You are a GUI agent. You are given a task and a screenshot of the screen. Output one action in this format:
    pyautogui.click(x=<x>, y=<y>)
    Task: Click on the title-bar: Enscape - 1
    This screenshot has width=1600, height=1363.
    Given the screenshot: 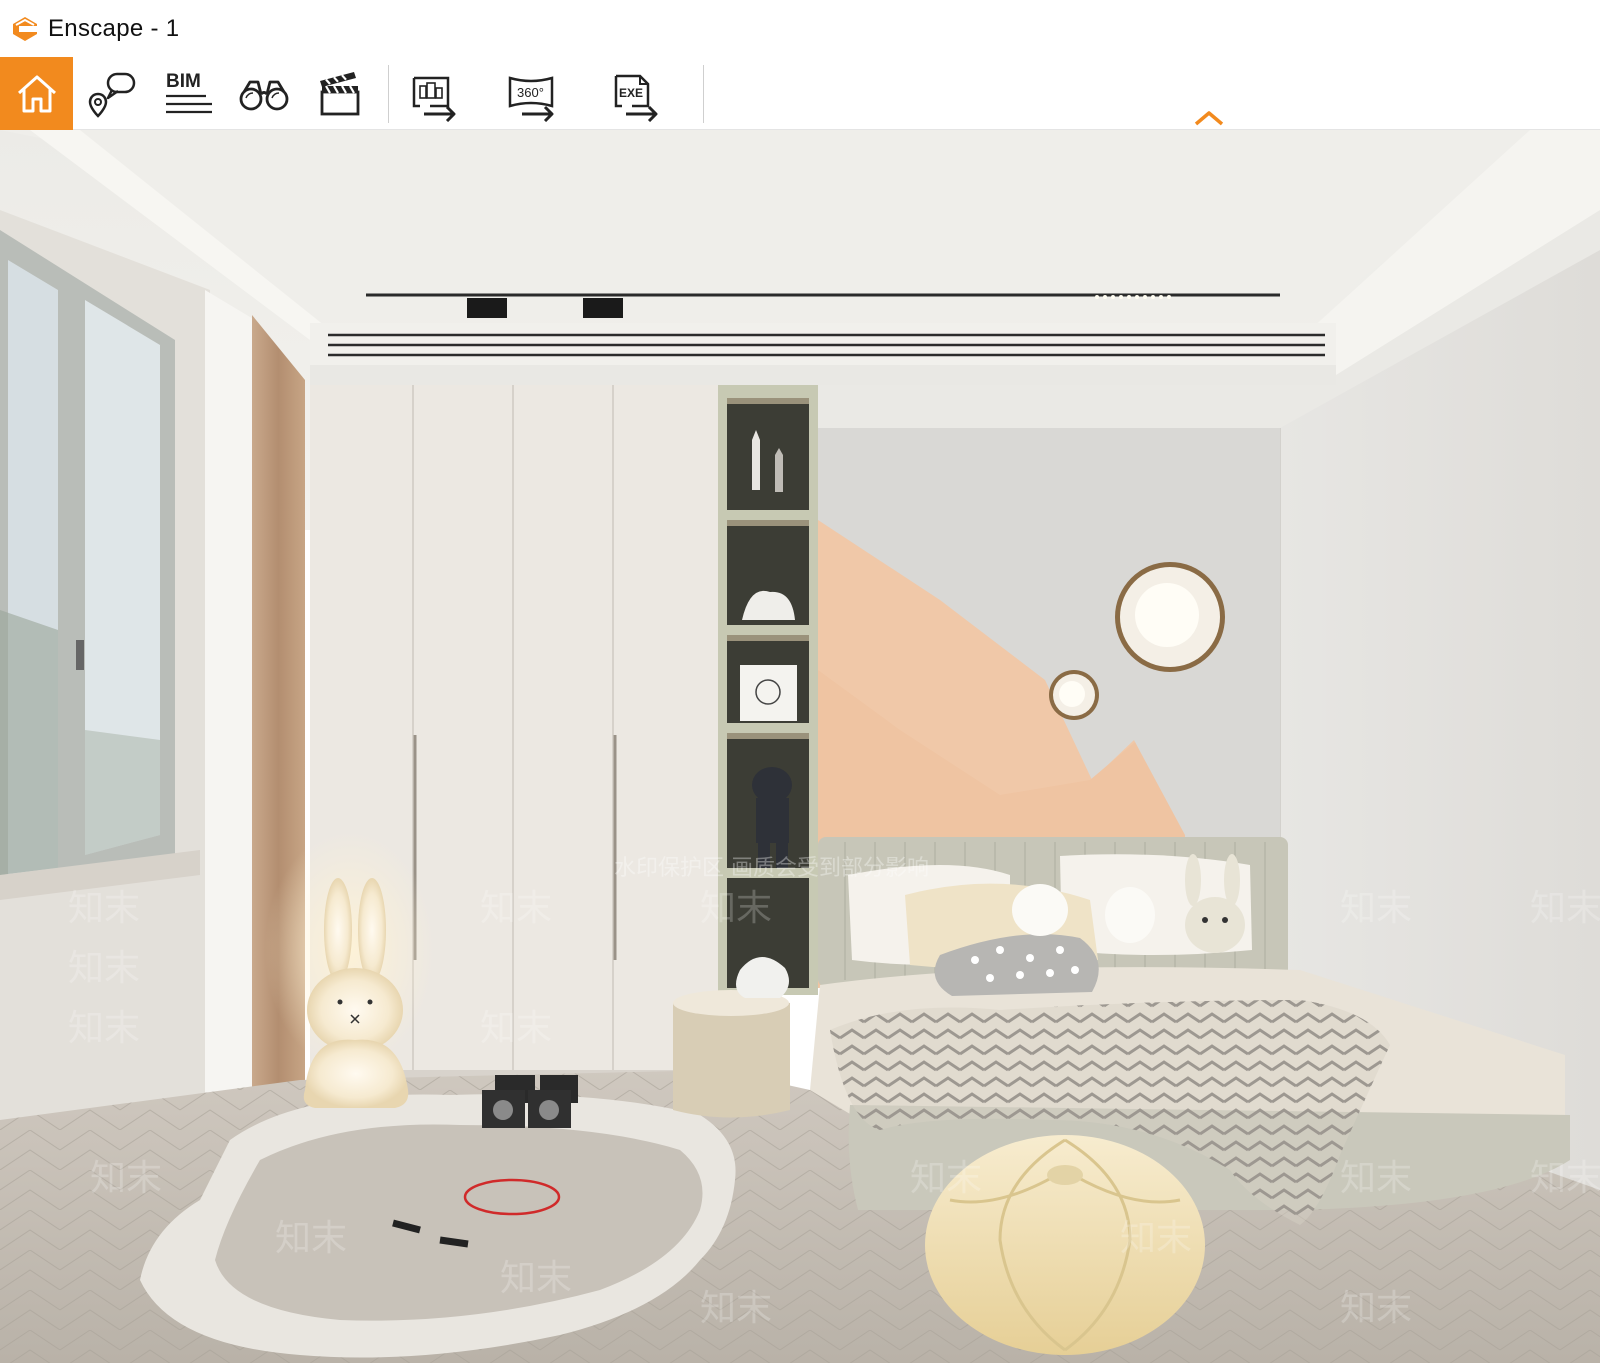 What is the action you would take?
    pyautogui.click(x=800, y=28)
    